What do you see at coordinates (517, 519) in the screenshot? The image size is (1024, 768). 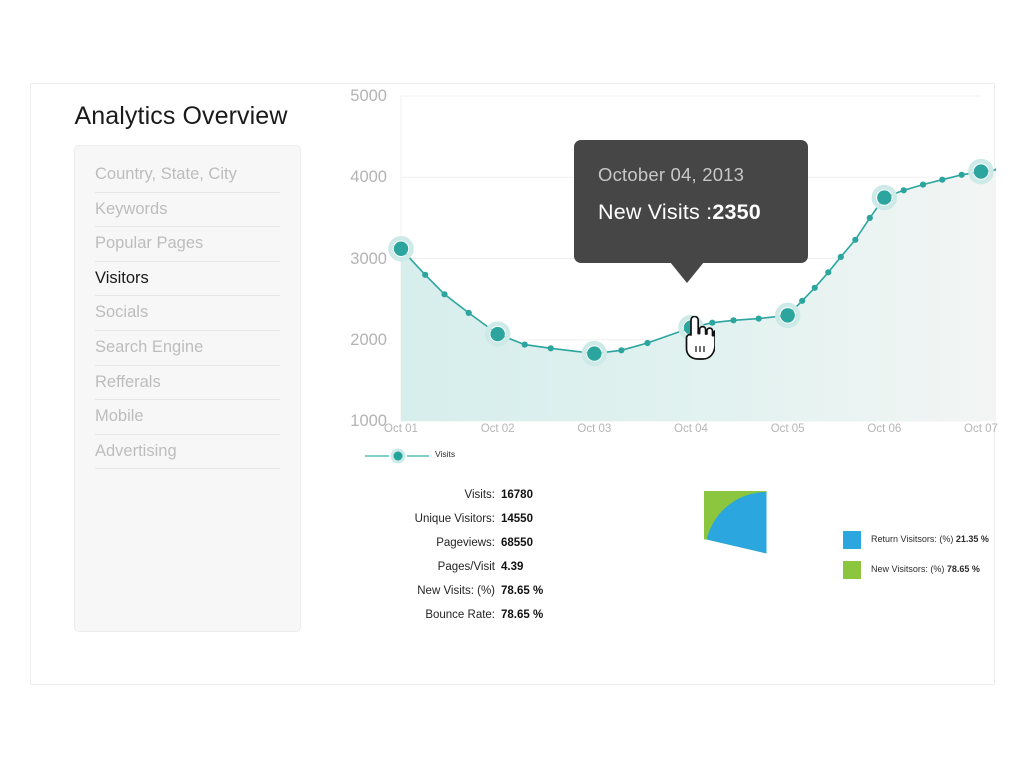 I see `stat-value: 14550` at bounding box center [517, 519].